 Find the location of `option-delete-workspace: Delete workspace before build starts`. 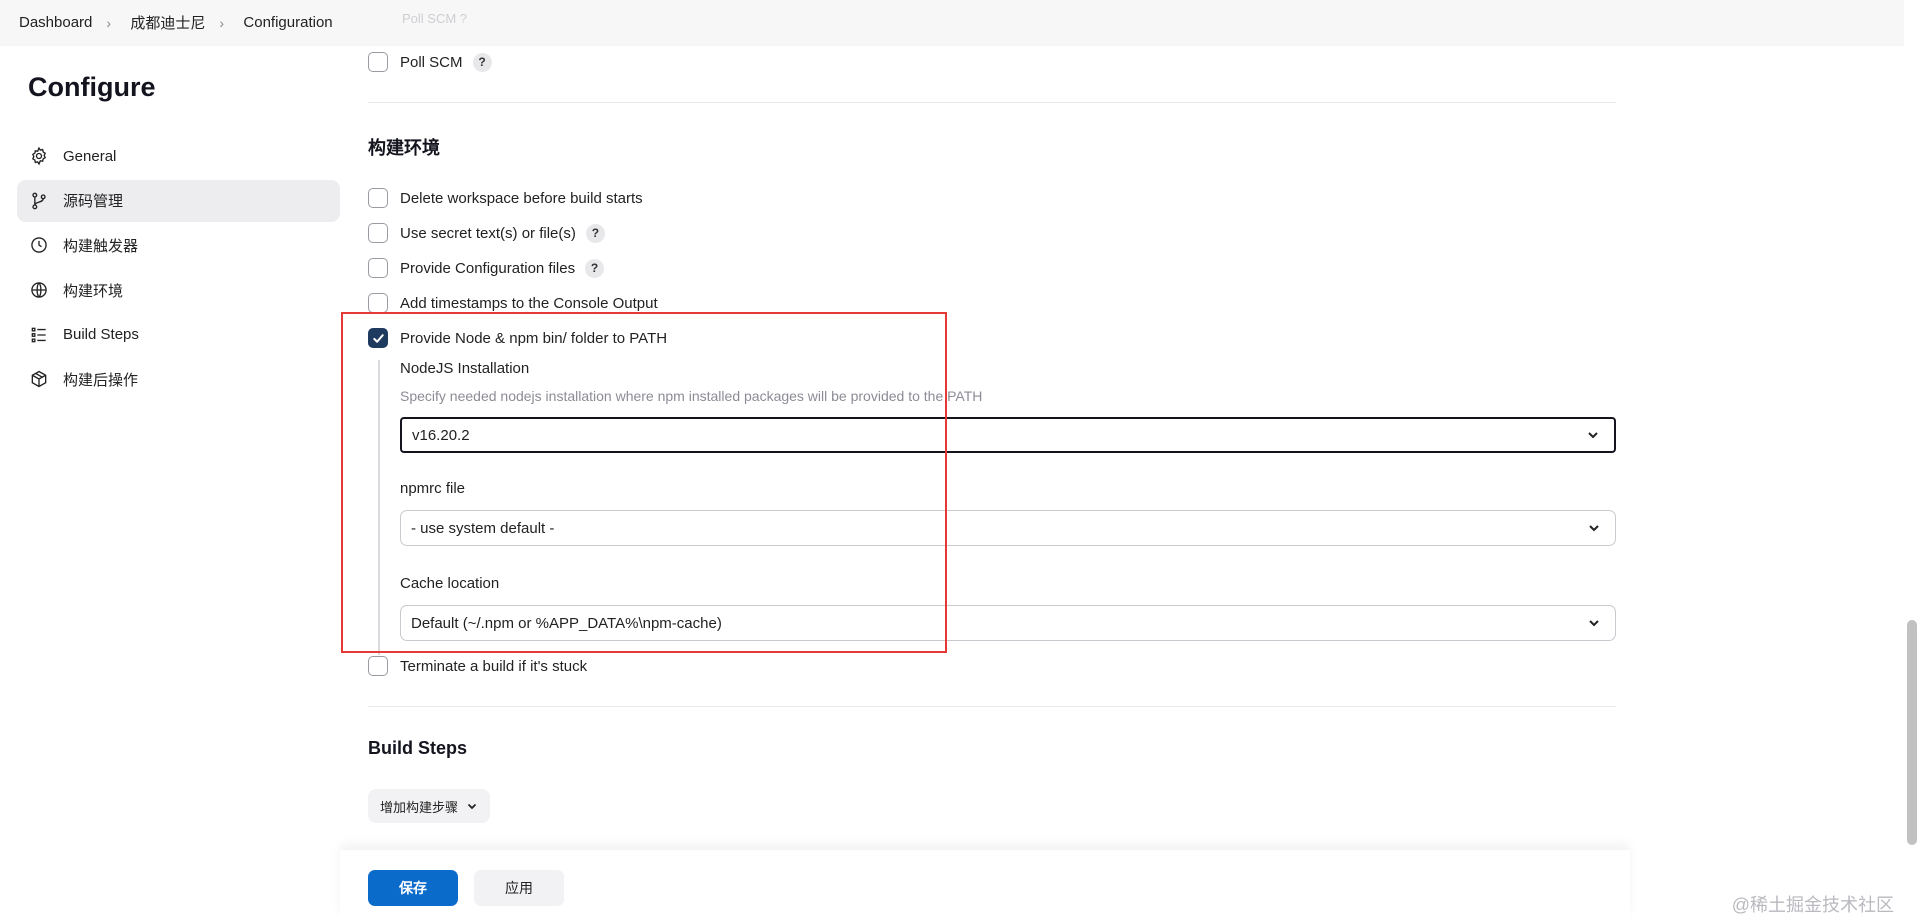

option-delete-workspace: Delete workspace before build starts is located at coordinates (505, 198).